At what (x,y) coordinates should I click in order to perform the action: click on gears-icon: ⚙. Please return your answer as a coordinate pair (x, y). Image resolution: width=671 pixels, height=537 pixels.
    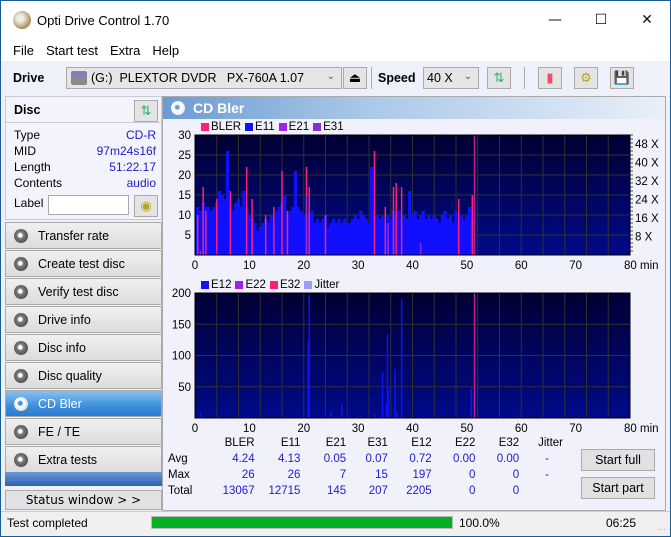
    Looking at the image, I should click on (586, 78).